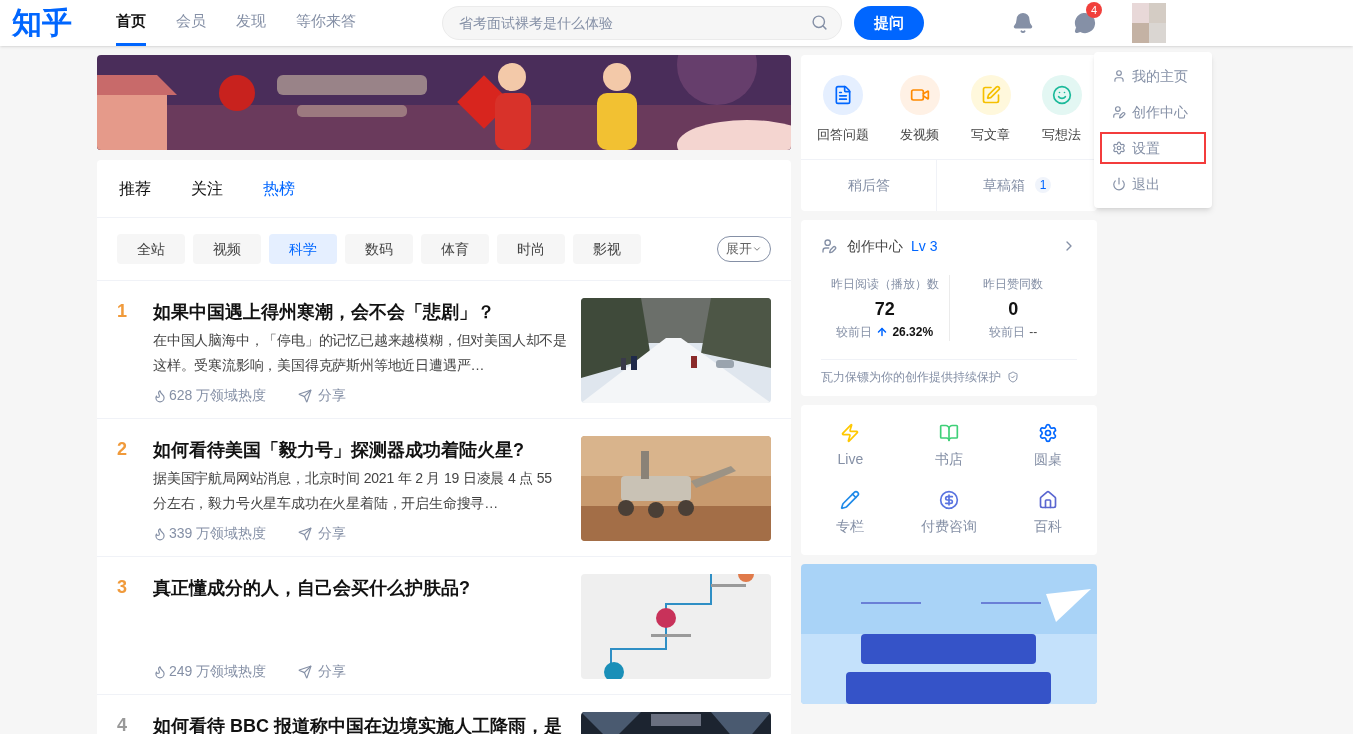  What do you see at coordinates (218, 533) in the screenshot?
I see `heat-count: 339 万领域热度` at bounding box center [218, 533].